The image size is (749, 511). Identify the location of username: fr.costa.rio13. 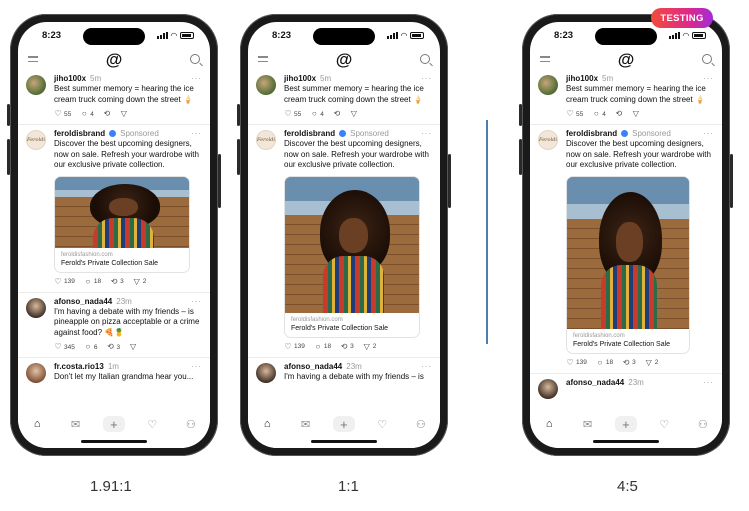
(79, 366).